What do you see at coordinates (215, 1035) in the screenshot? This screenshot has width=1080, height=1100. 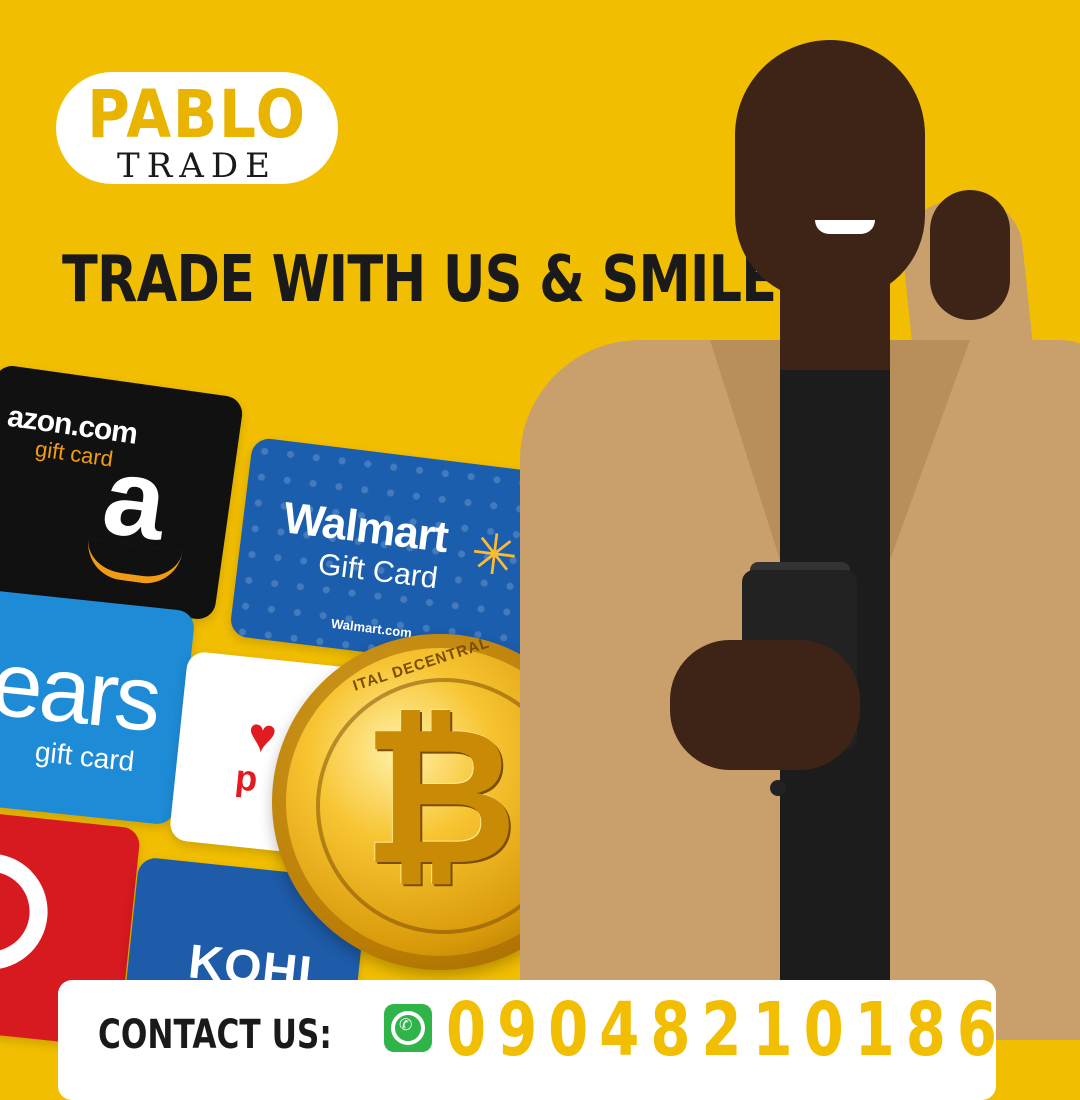 I see `contact-label: CONTACT US:` at bounding box center [215, 1035].